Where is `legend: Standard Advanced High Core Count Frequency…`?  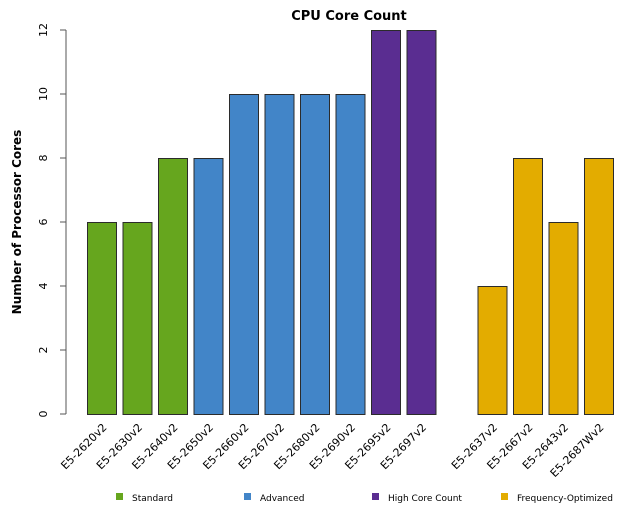
legend: Standard Advanced High Core Count Frequency… is located at coordinates (364, 498).